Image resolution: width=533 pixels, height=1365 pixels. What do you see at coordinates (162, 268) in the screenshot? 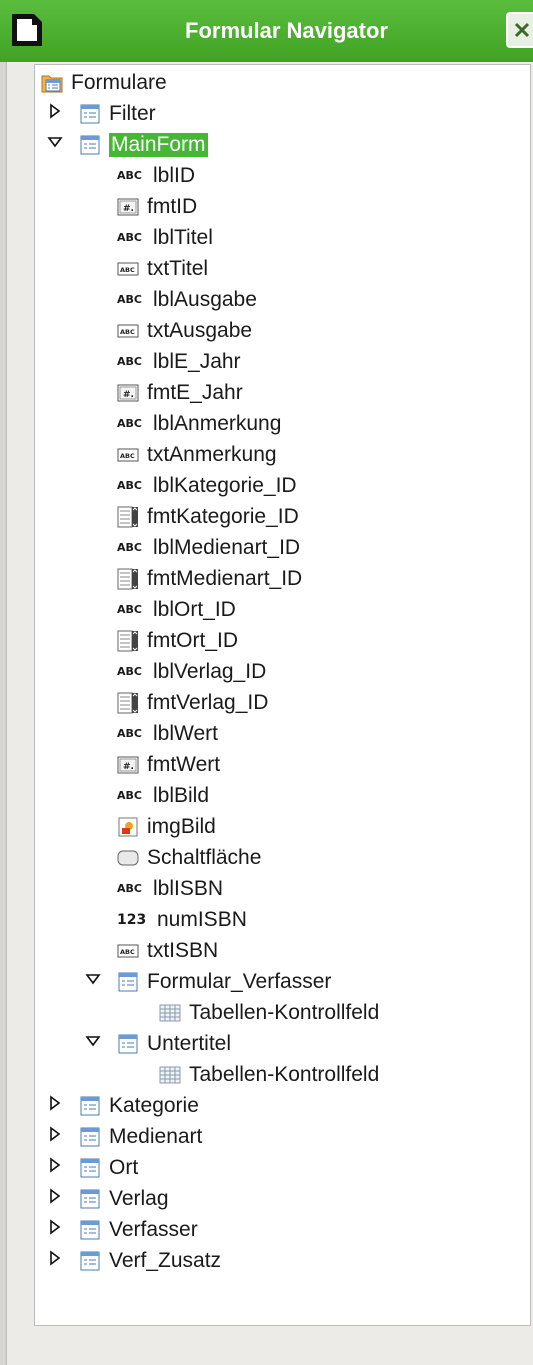
I see `tree-item-control: ABC txtTitel` at bounding box center [162, 268].